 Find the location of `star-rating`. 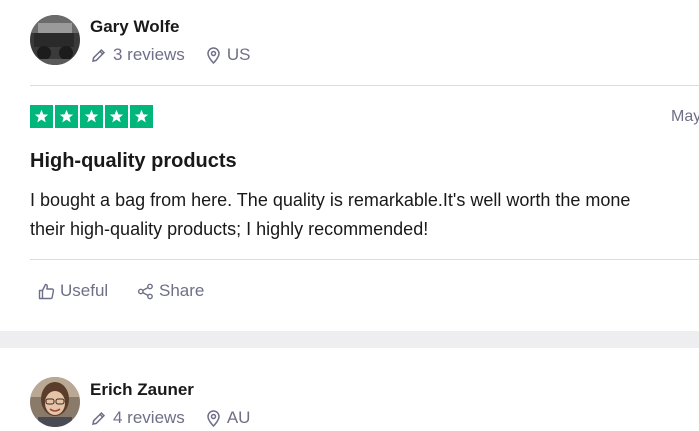

star-rating is located at coordinates (91, 116).